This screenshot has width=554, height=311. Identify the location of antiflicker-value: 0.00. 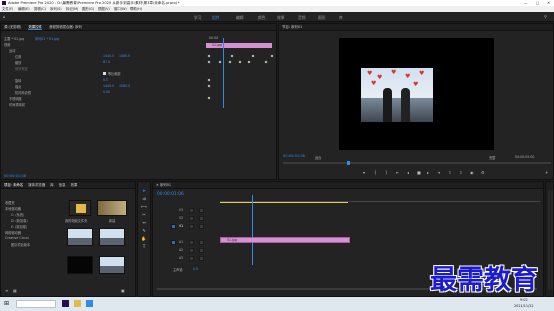
(106, 92).